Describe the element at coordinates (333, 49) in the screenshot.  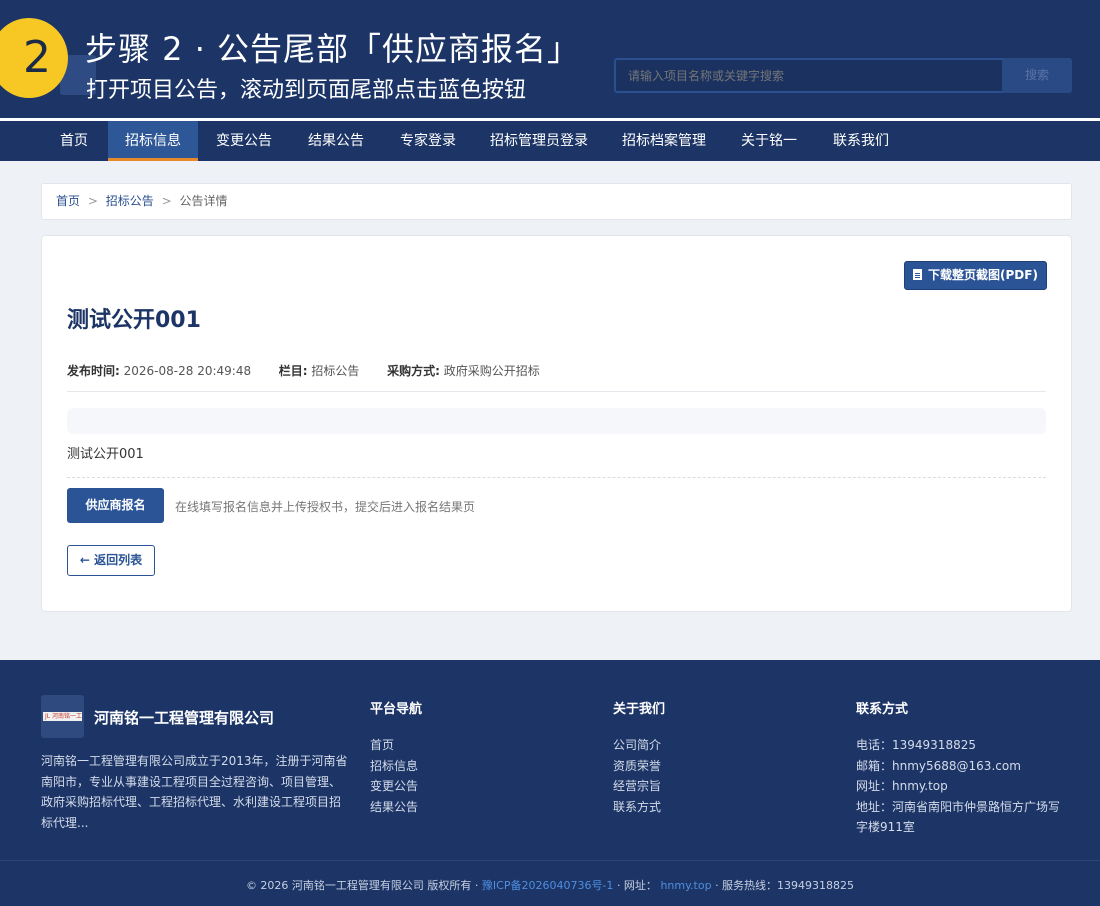
I see `step-title: 步骤 2 · 公告尾部「供应商报名」` at that location.